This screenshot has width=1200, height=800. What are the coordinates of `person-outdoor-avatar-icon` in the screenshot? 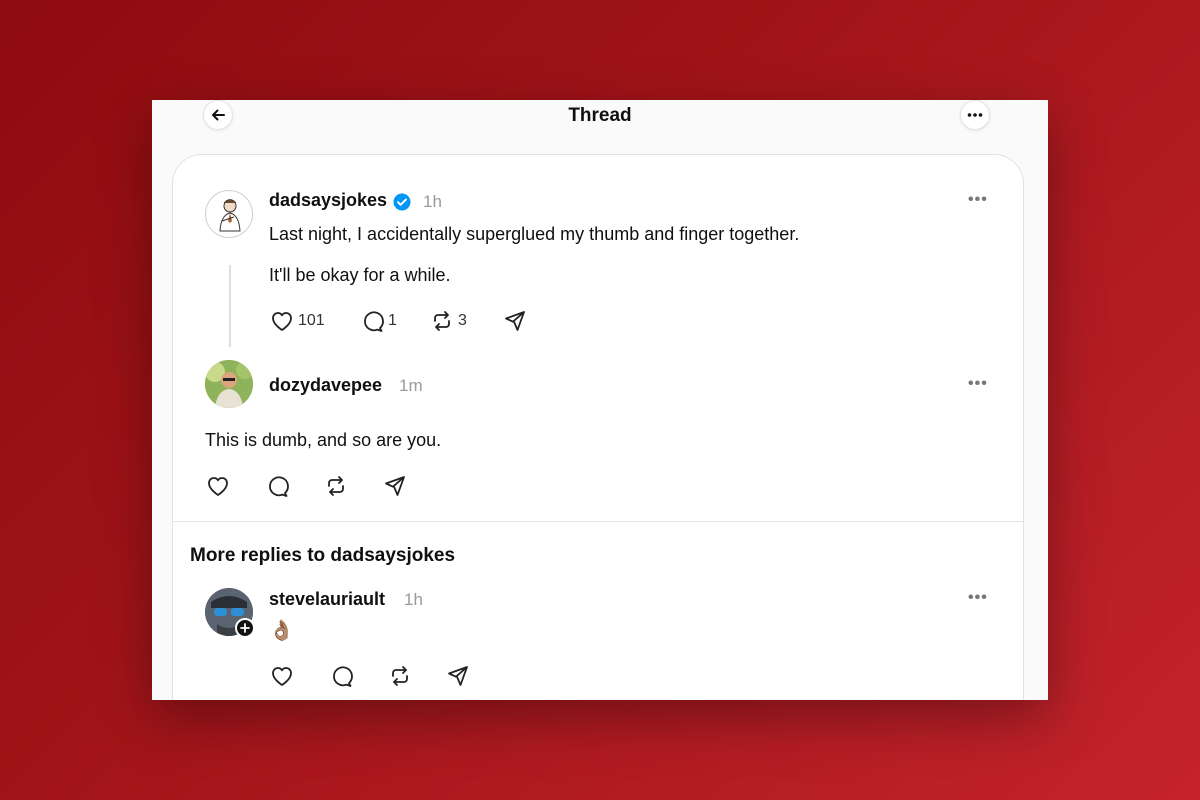 It's located at (229, 384).